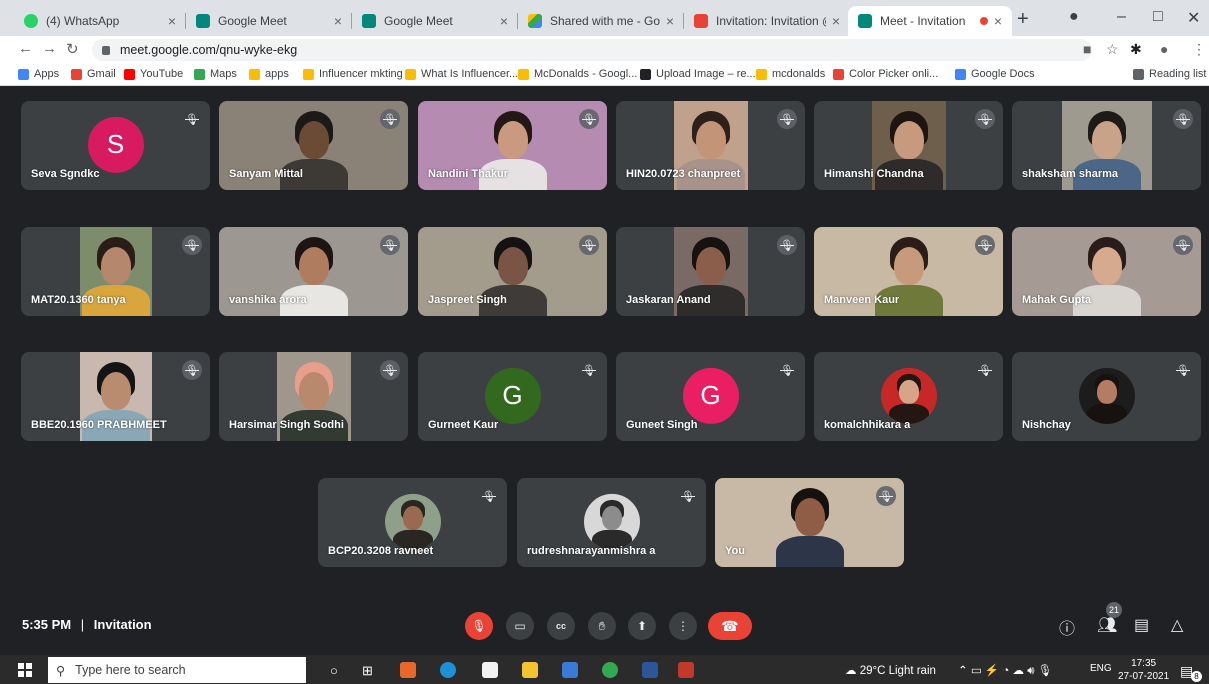  Describe the element at coordinates (313, 396) in the screenshot. I see `participant-tile: 🎙︎ Harsimar Singh Sodhi` at that location.